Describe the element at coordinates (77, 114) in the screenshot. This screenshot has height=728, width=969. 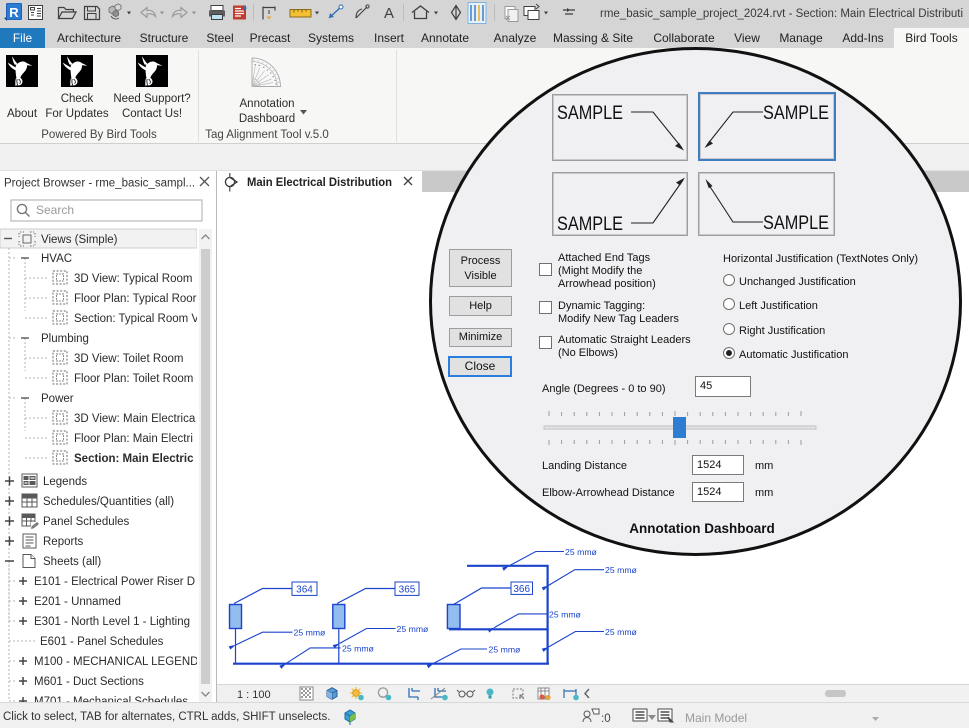
I see `svg-text: For Updates` at that location.